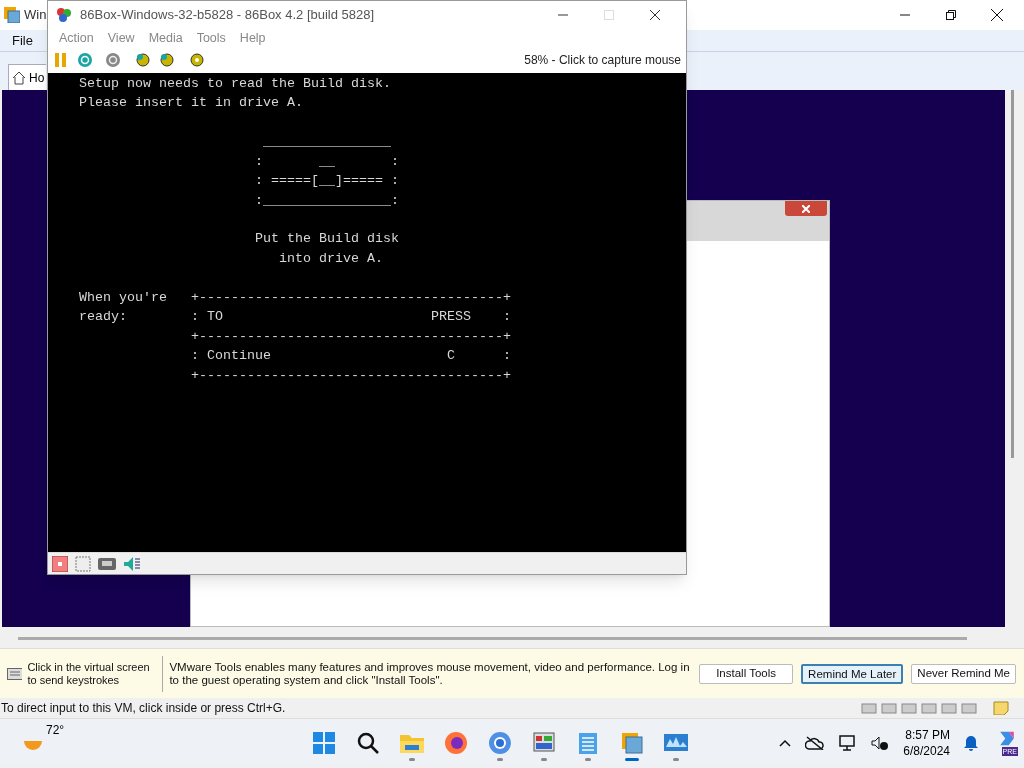 The height and width of the screenshot is (768, 1024). I want to click on status-text: 58% - Click to capture mouse, so click(603, 61).